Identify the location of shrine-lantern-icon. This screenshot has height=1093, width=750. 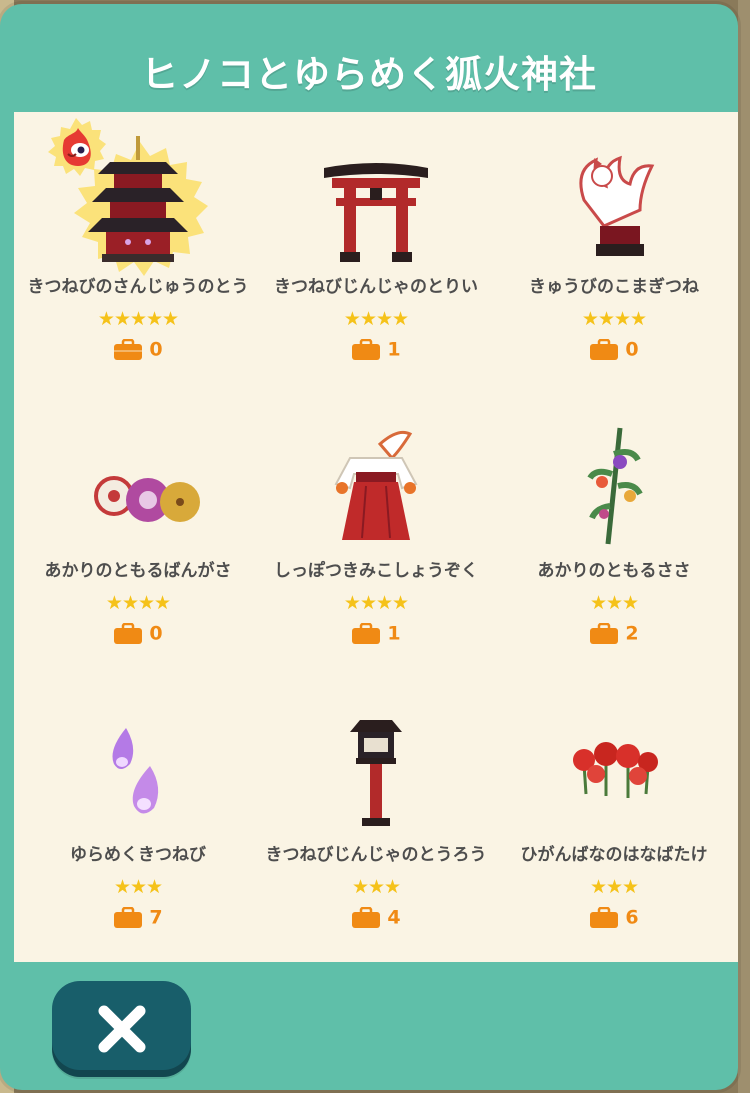
(376, 773).